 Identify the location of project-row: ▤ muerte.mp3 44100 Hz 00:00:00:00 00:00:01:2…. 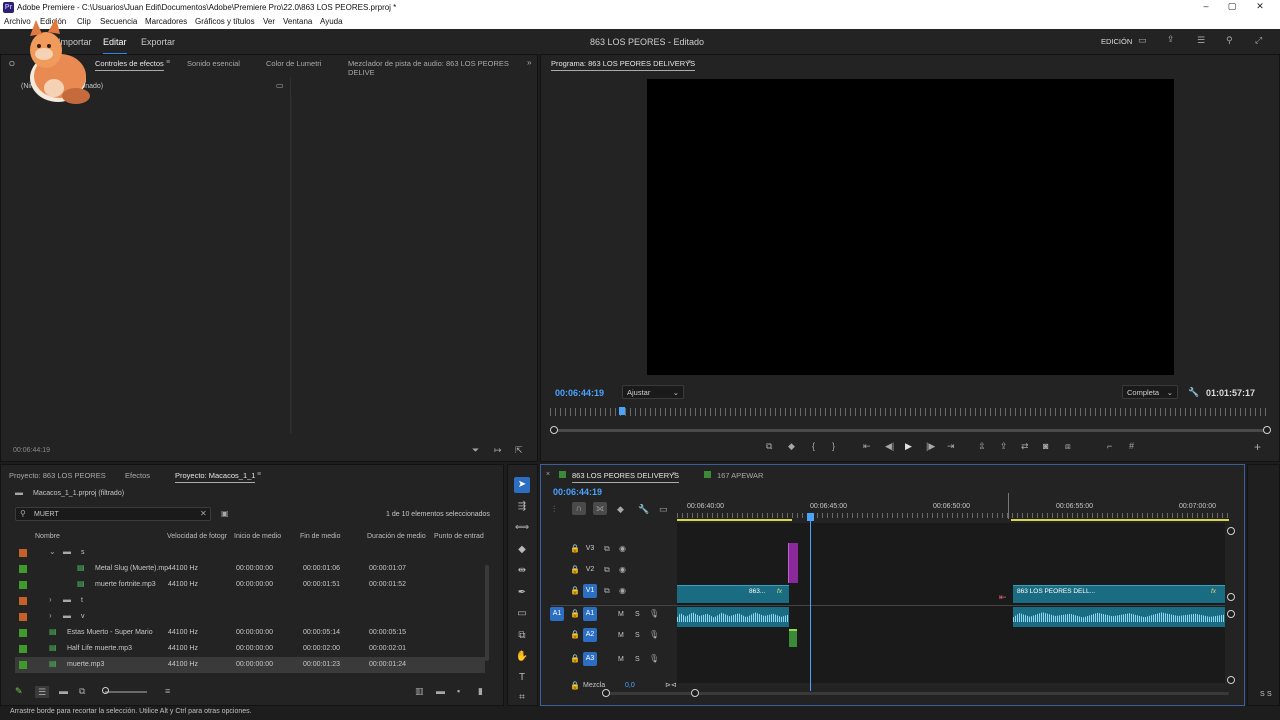
(250, 665).